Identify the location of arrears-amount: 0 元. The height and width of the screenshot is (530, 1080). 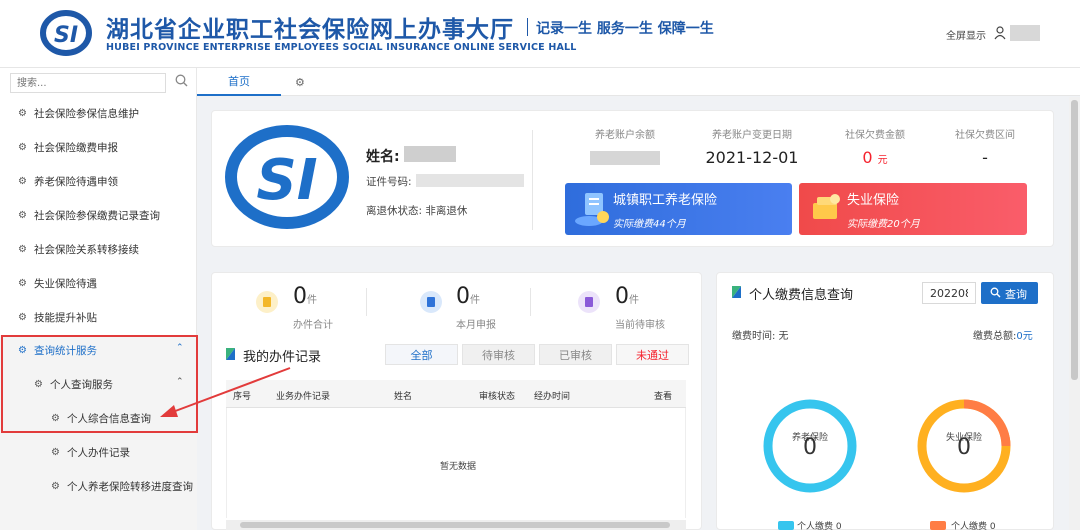
(875, 157).